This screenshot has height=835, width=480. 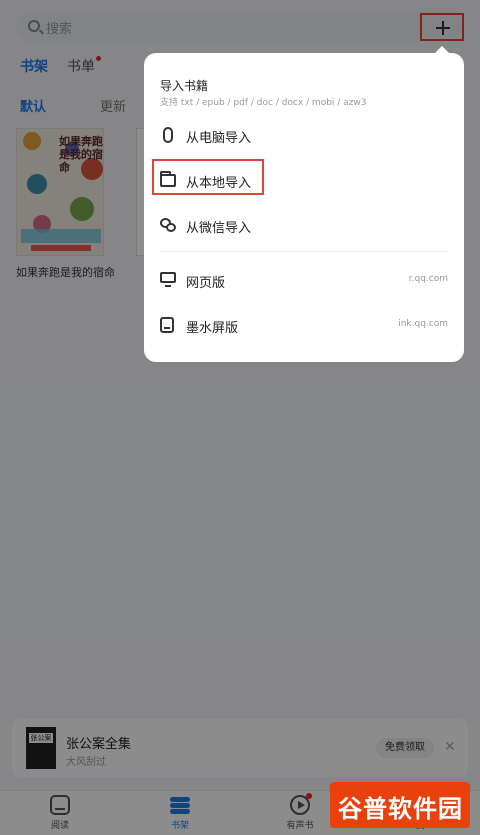 What do you see at coordinates (304, 281) in the screenshot?
I see `web-version-link: 网页版 r.qq.com` at bounding box center [304, 281].